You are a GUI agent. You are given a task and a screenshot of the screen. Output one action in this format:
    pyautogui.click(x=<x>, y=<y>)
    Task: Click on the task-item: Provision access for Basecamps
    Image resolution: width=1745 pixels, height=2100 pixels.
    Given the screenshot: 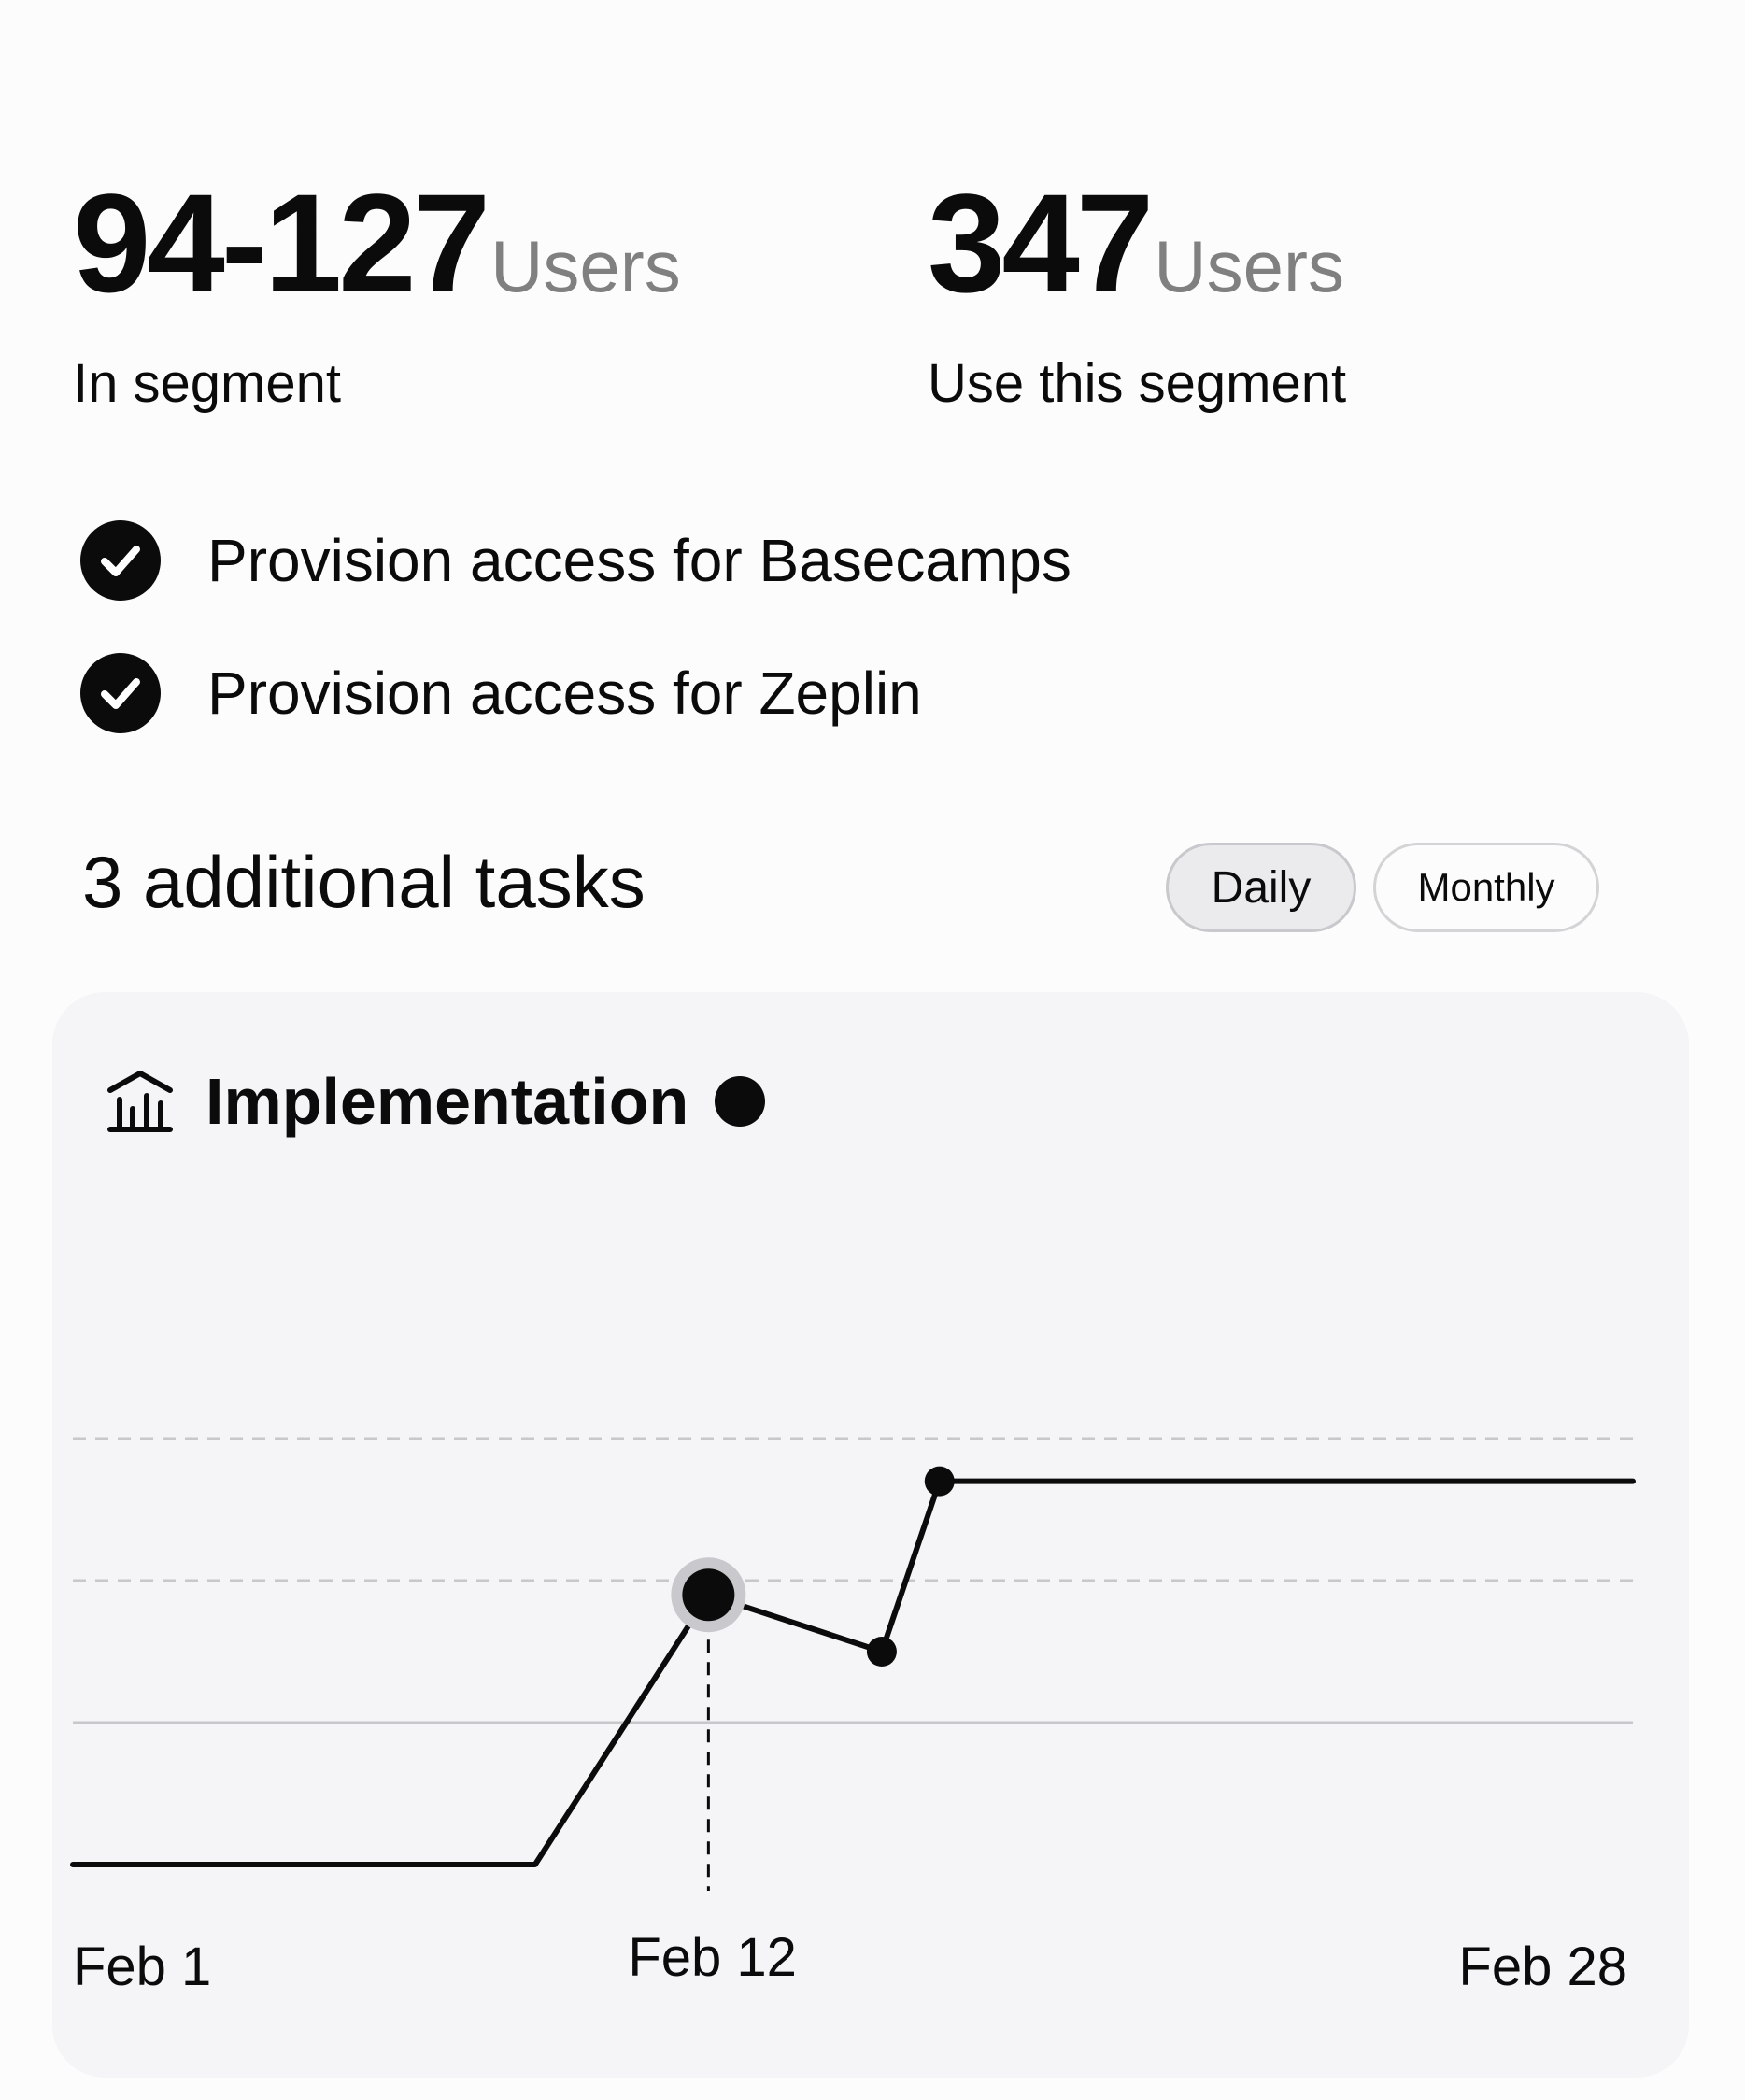 What is the action you would take?
    pyautogui.click(x=575, y=561)
    